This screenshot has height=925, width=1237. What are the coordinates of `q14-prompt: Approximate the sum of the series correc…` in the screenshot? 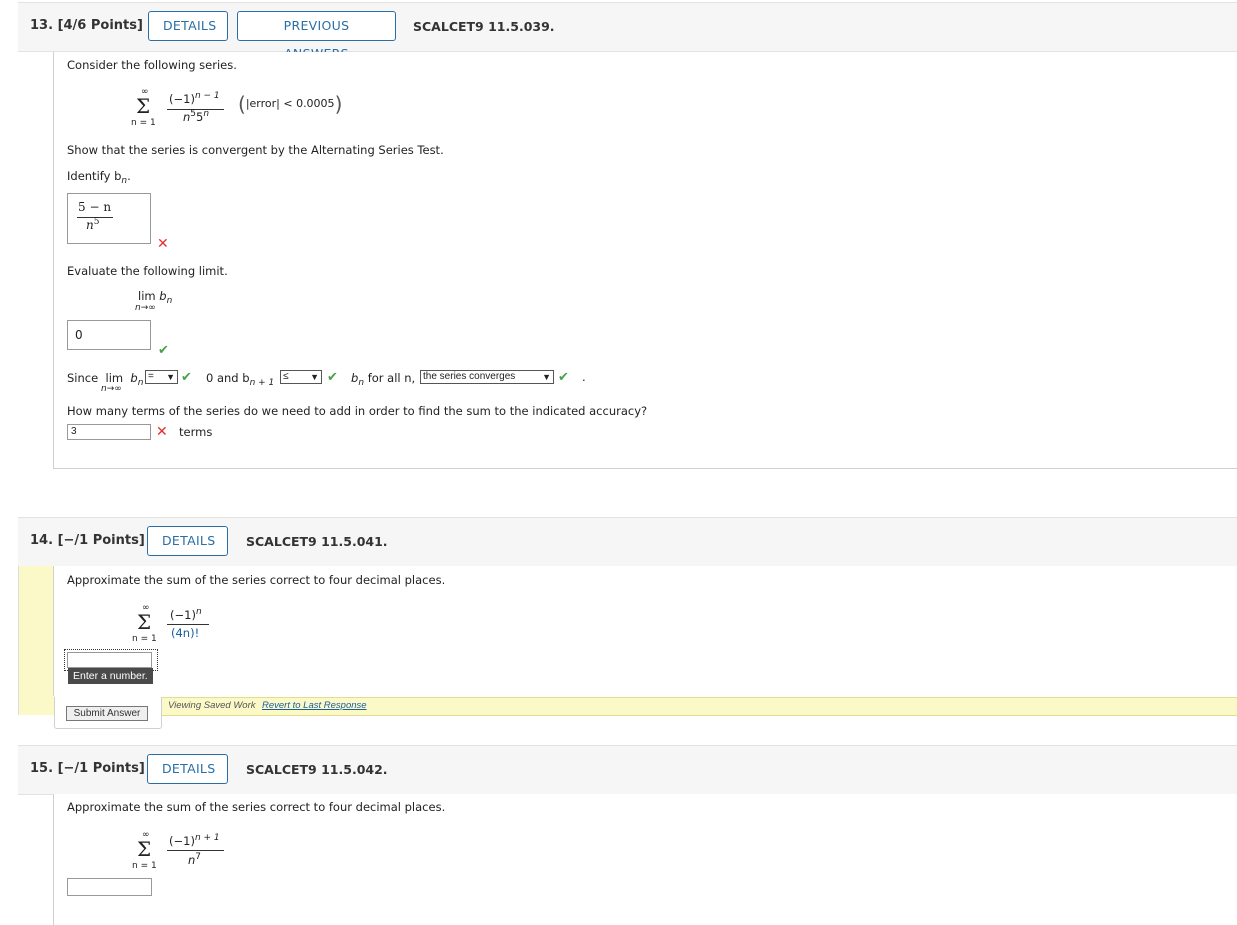 It's located at (256, 580).